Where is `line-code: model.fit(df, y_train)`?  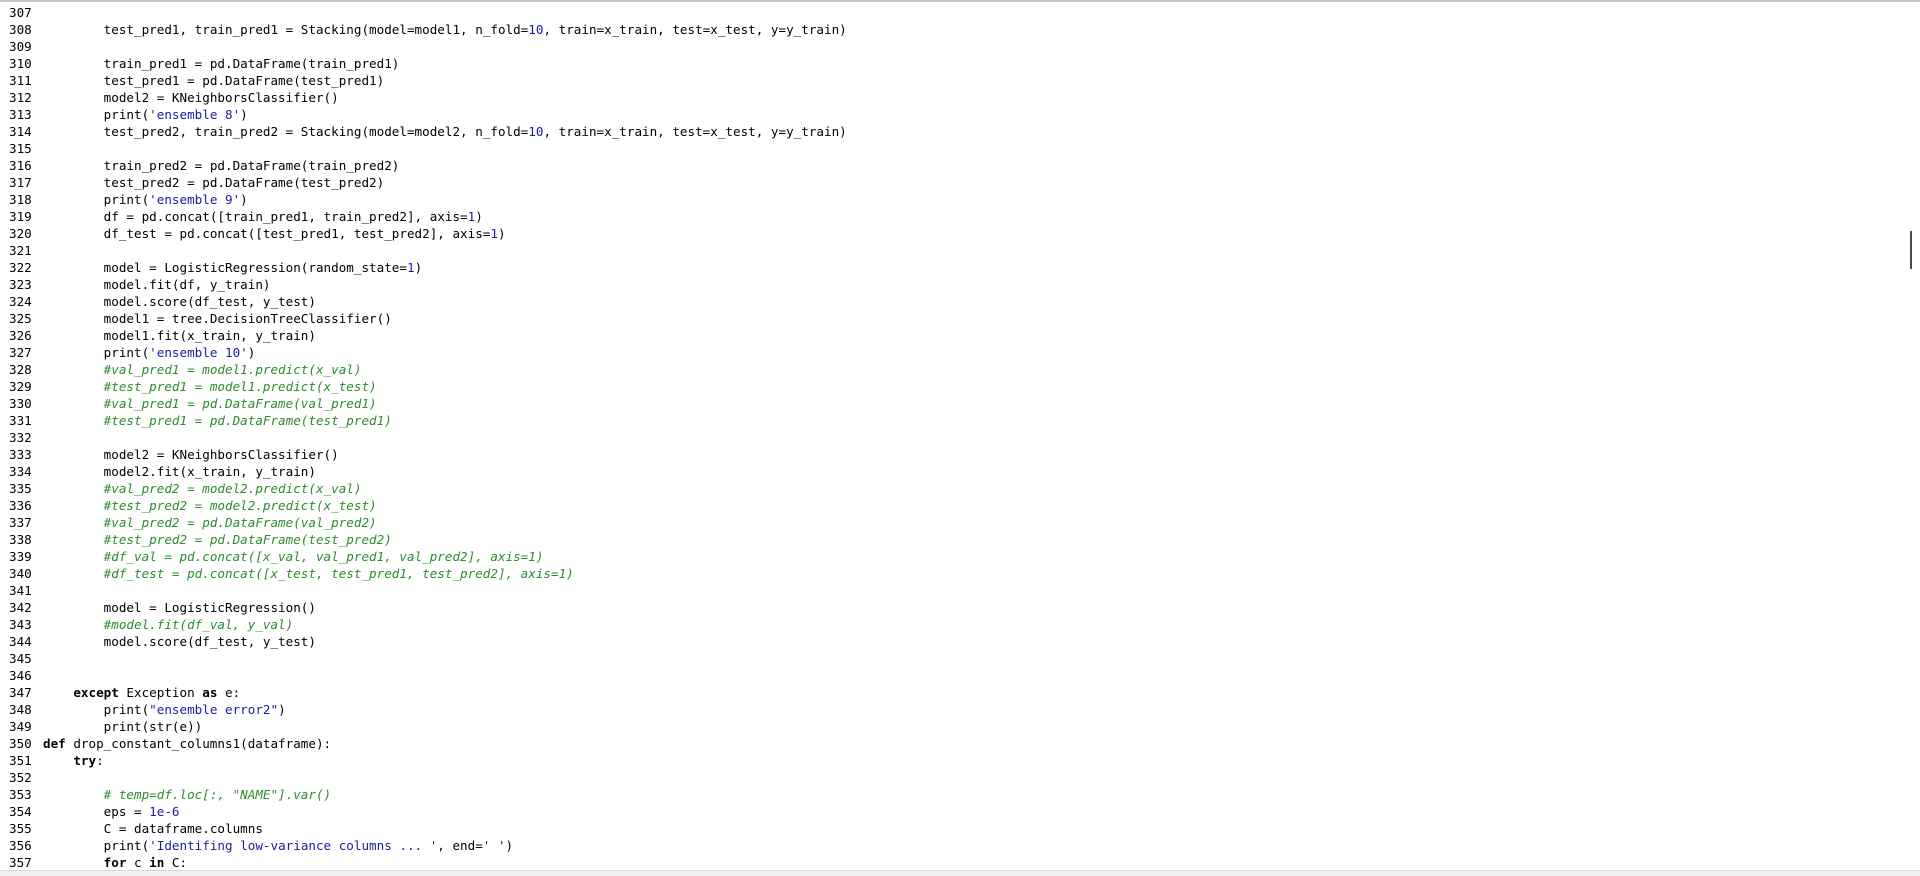
line-code: model.fit(df, y_train) is located at coordinates (157, 284).